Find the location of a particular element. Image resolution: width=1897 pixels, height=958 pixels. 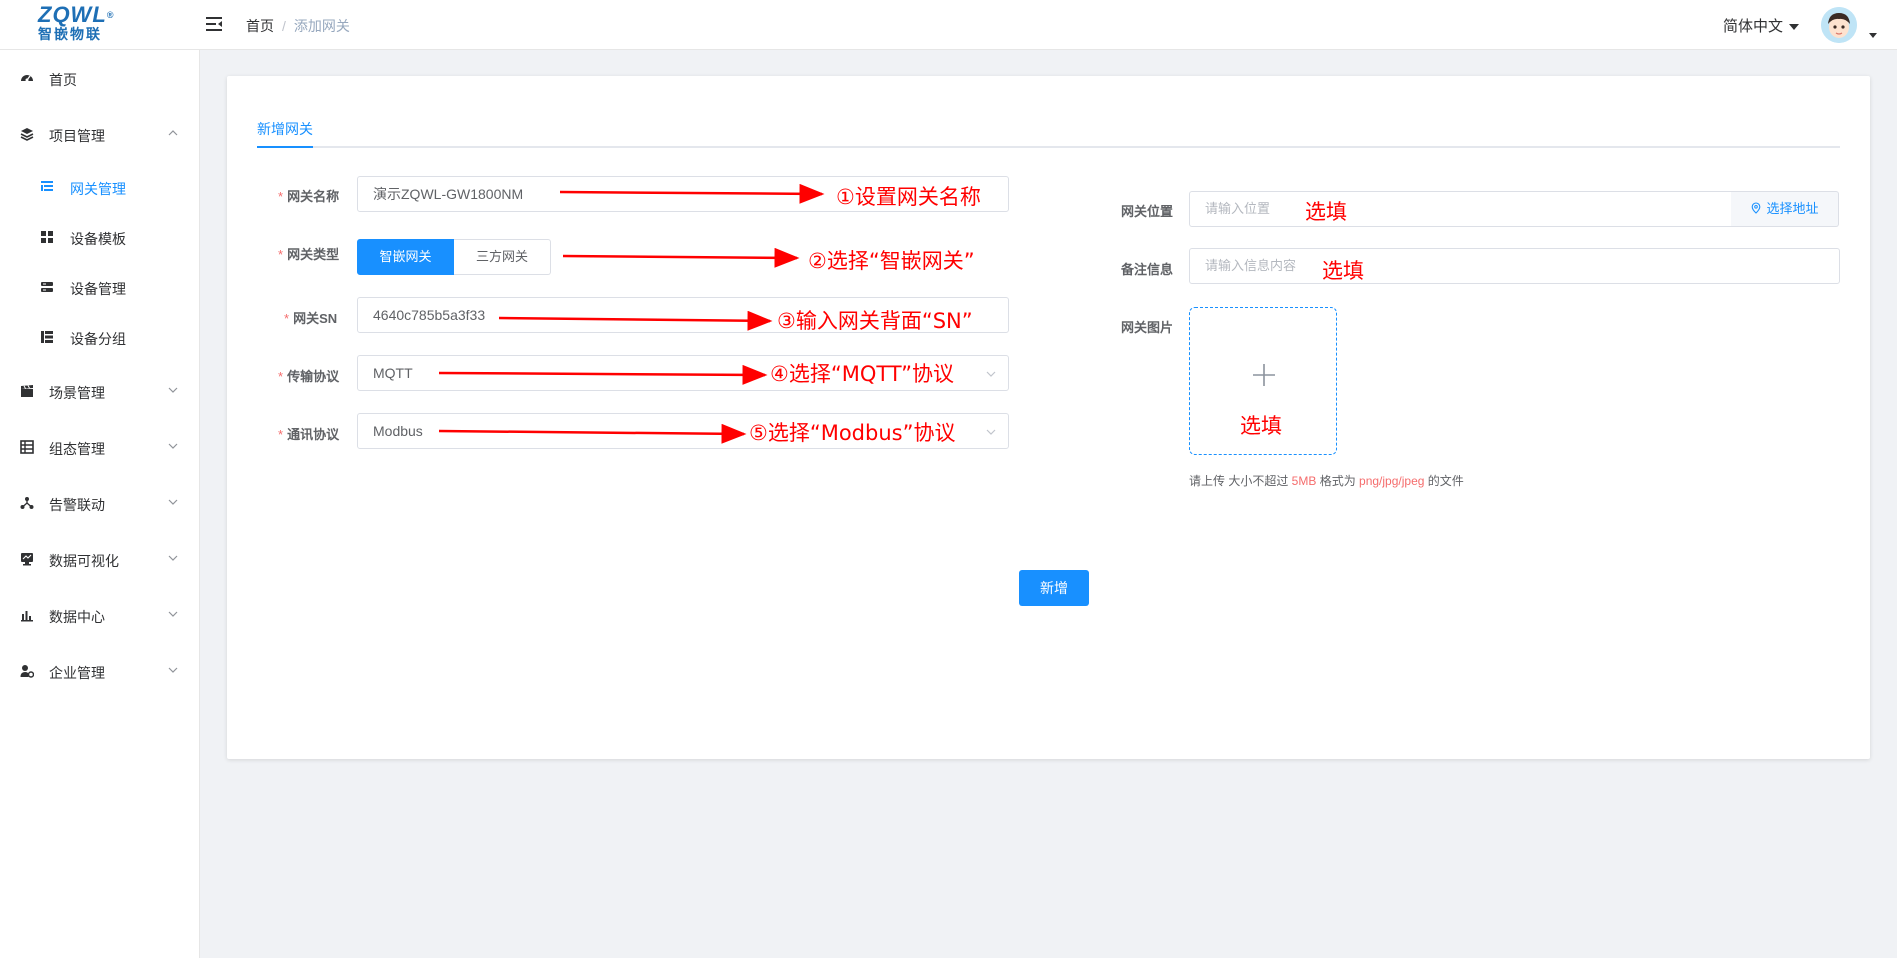

annotation-optional-remark: 选填 is located at coordinates (1343, 271).